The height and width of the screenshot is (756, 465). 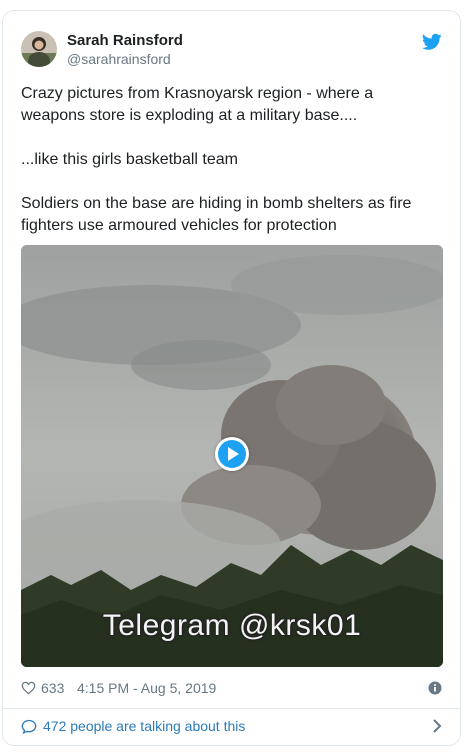 What do you see at coordinates (437, 726) in the screenshot?
I see `chevron-right-icon` at bounding box center [437, 726].